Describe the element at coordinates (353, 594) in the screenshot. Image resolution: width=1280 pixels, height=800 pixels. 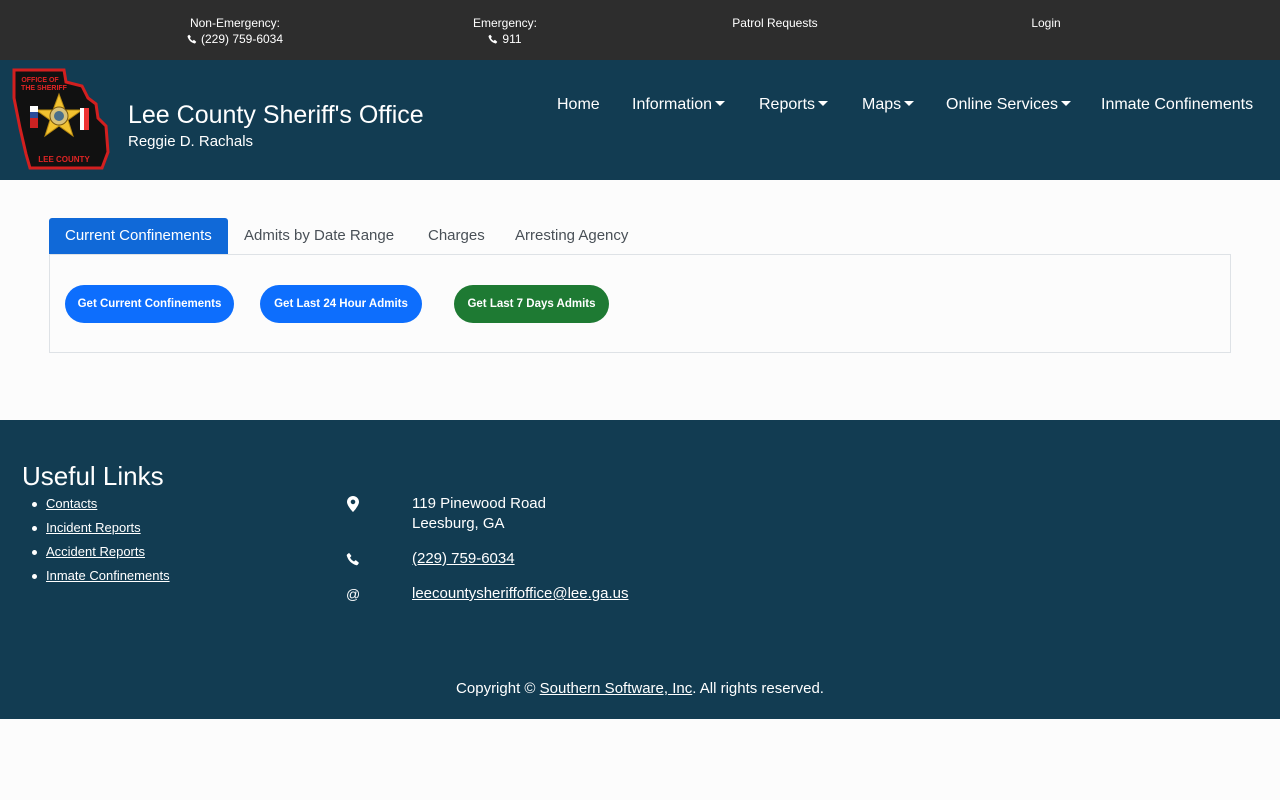
I see `at-sign-icon: @` at that location.